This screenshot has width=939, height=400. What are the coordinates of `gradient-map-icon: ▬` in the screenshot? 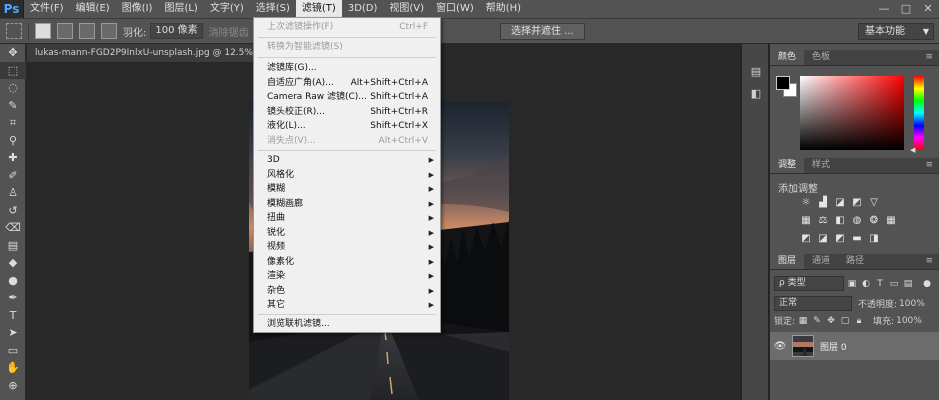 It's located at (857, 239).